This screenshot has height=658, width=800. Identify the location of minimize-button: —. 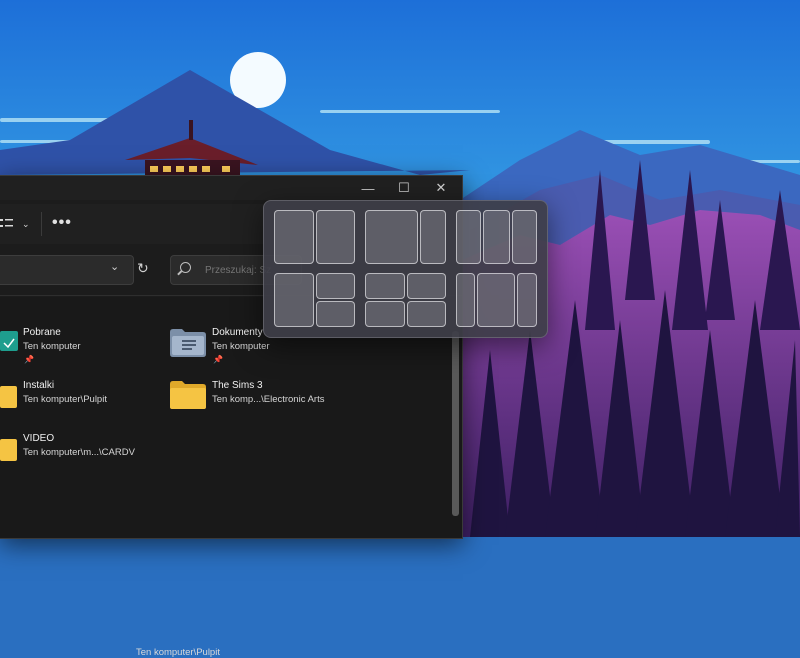
(368, 188).